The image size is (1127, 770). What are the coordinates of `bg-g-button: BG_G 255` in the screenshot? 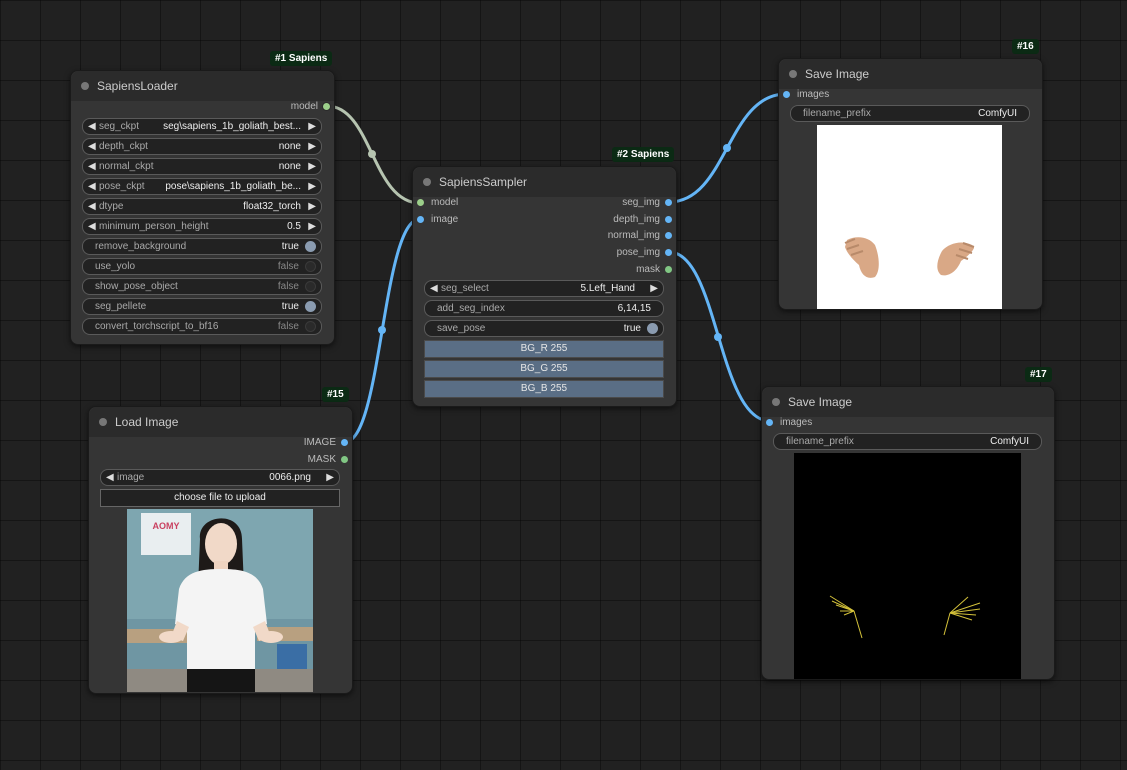 It's located at (544, 369).